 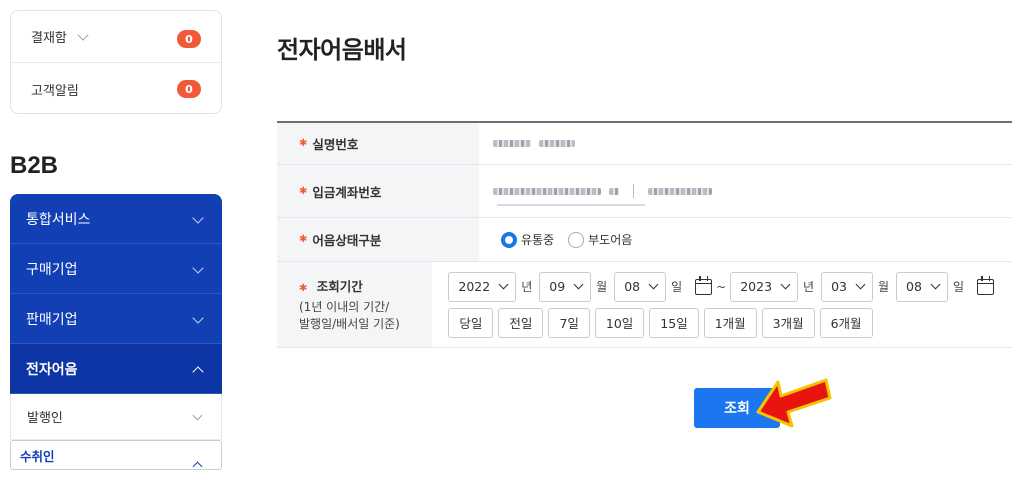 I want to click on sidebar-item-label: 통합서비스, so click(x=58, y=219).